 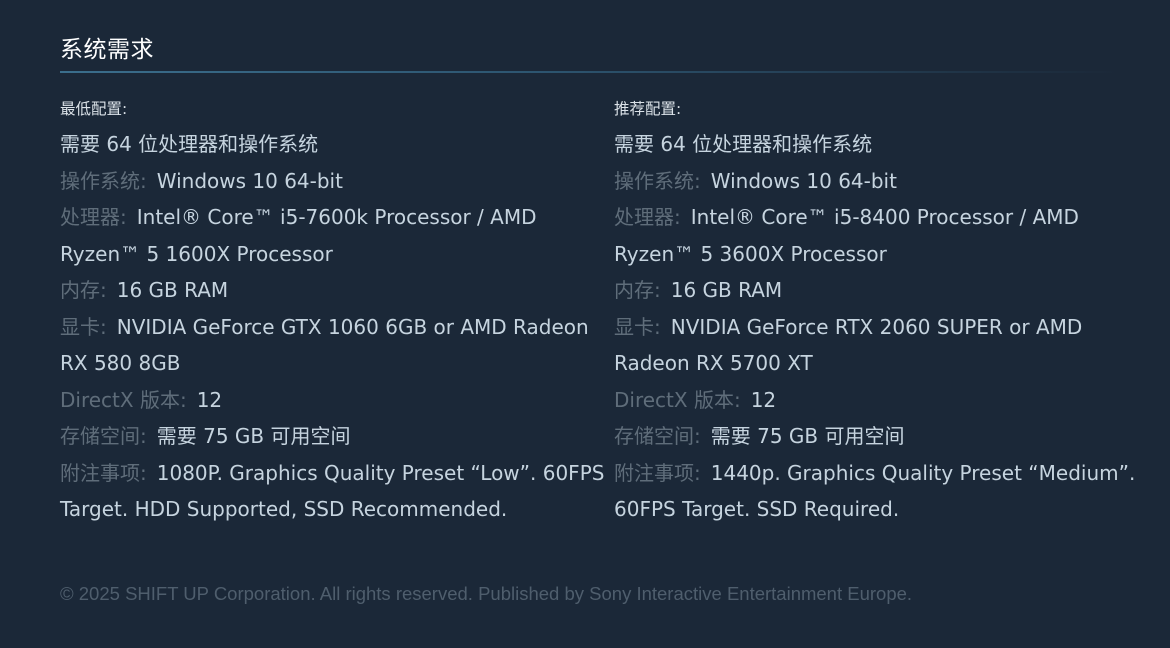 I want to click on recommended-os-row: 操作系统: Windows 10 64-bit, so click(x=889, y=181).